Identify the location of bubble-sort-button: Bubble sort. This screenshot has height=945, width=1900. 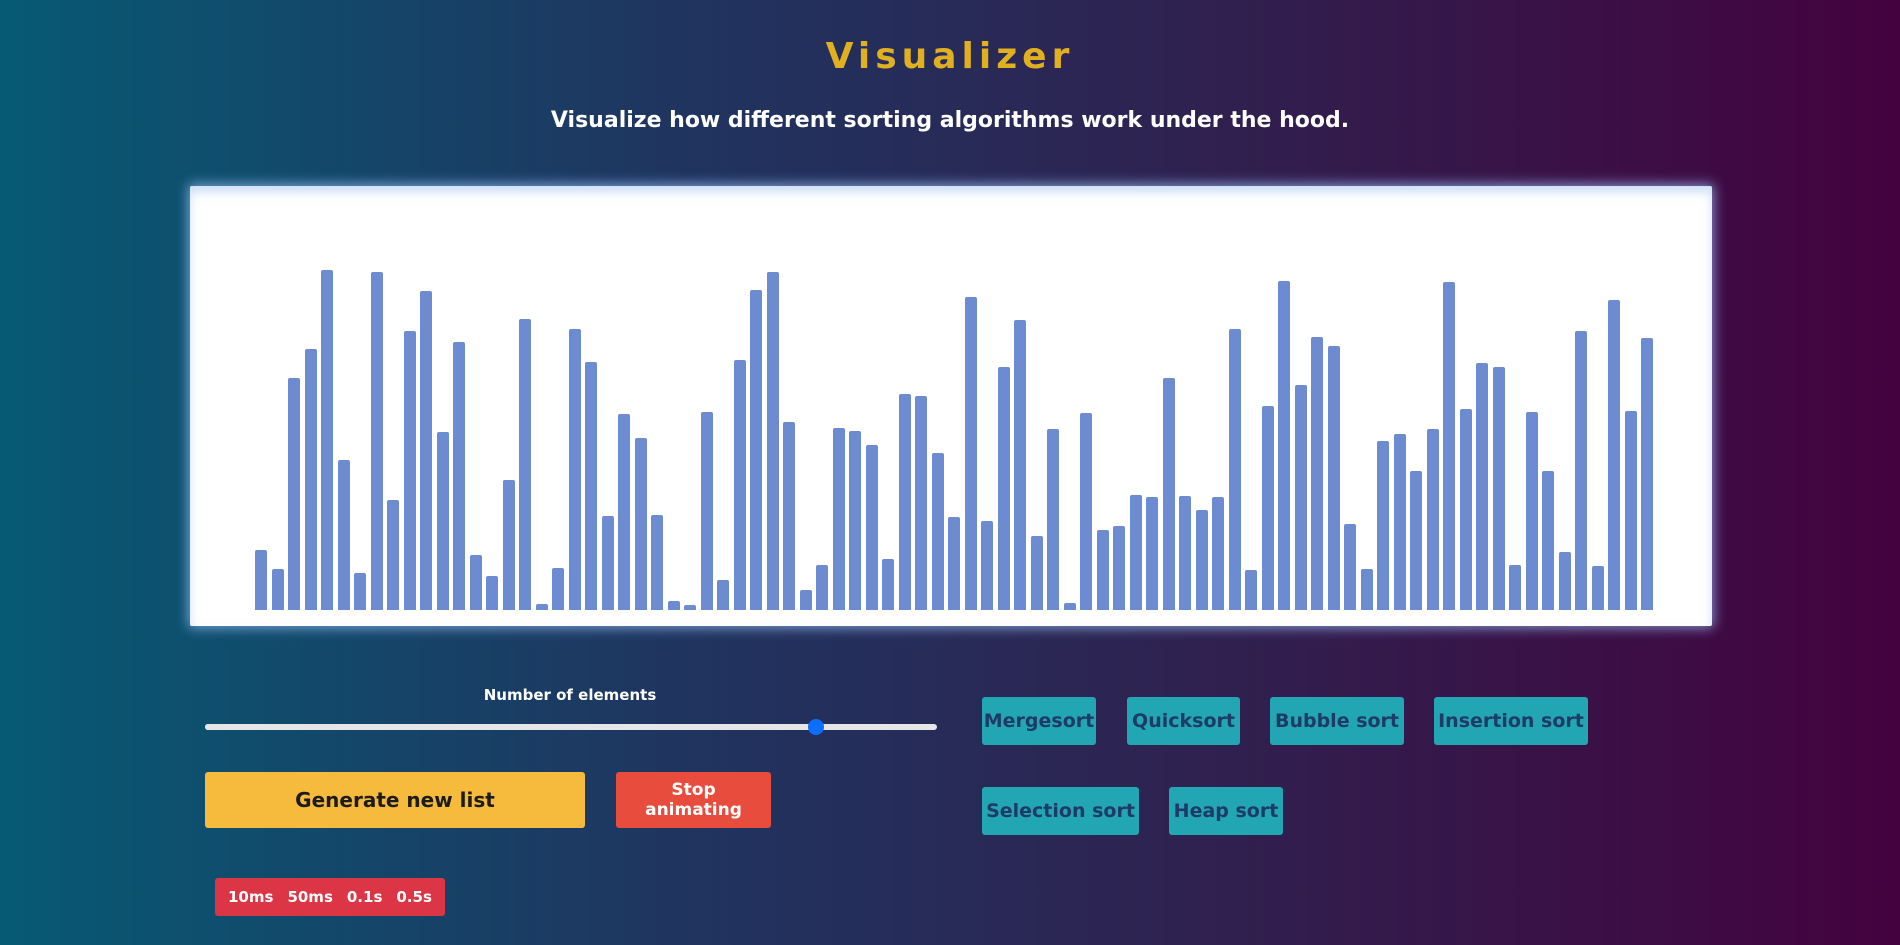
(1337, 721).